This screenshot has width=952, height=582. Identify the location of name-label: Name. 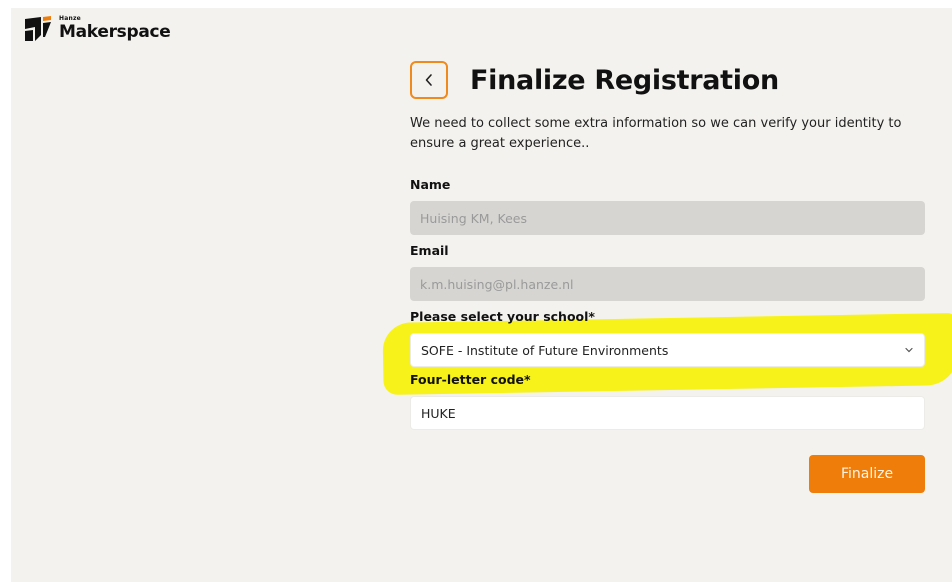
(430, 184).